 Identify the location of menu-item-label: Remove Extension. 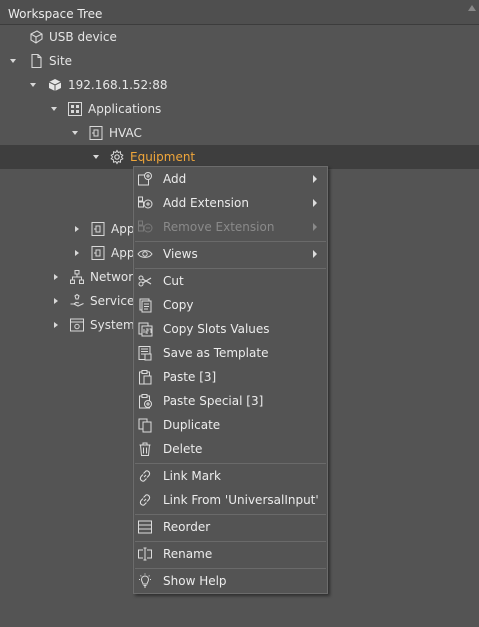
(219, 227).